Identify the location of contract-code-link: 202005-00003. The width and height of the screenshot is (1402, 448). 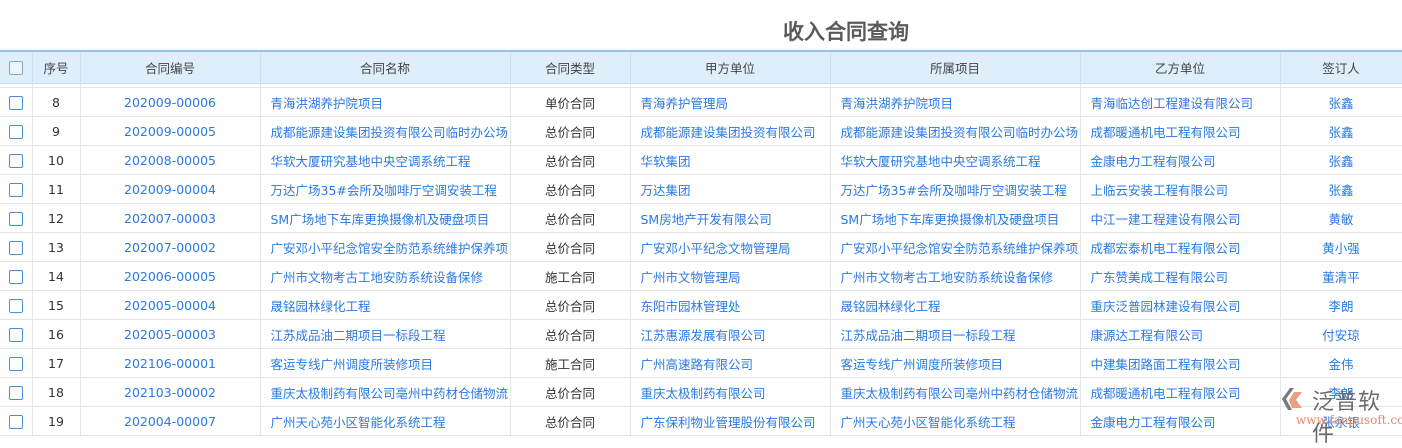
(170, 334).